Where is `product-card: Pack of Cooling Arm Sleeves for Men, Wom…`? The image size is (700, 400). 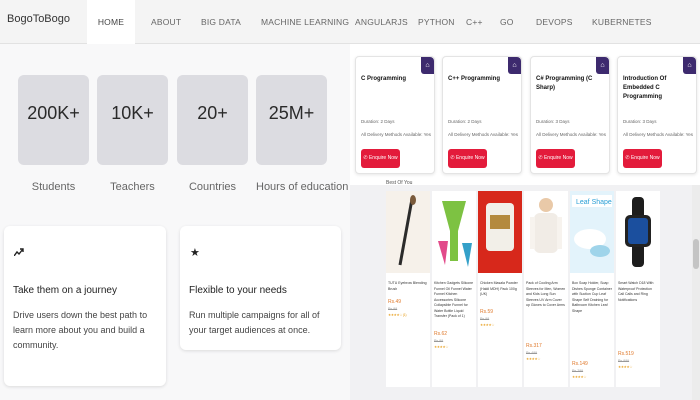 product-card: Pack of Cooling Arm Sleeves for Men, Wom… is located at coordinates (546, 289).